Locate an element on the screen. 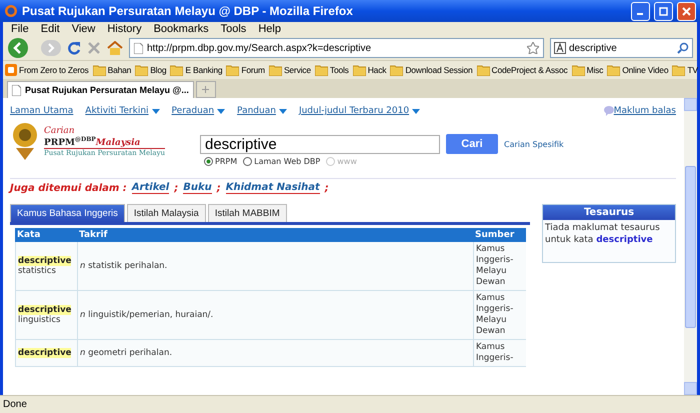 This screenshot has width=700, height=413. menu-item: Bookmarks is located at coordinates (181, 29).